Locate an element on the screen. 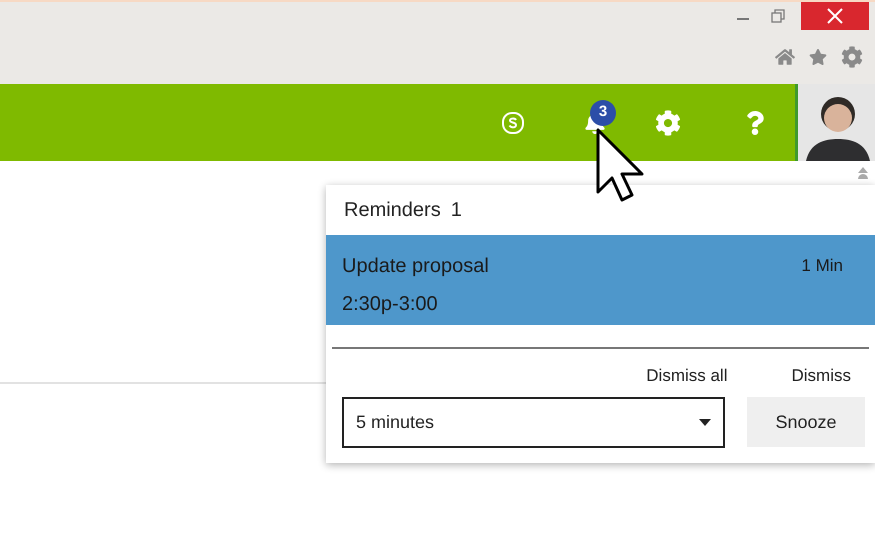  reminder-item: Update proposal 2:30p-3:00 1 Min is located at coordinates (600, 280).